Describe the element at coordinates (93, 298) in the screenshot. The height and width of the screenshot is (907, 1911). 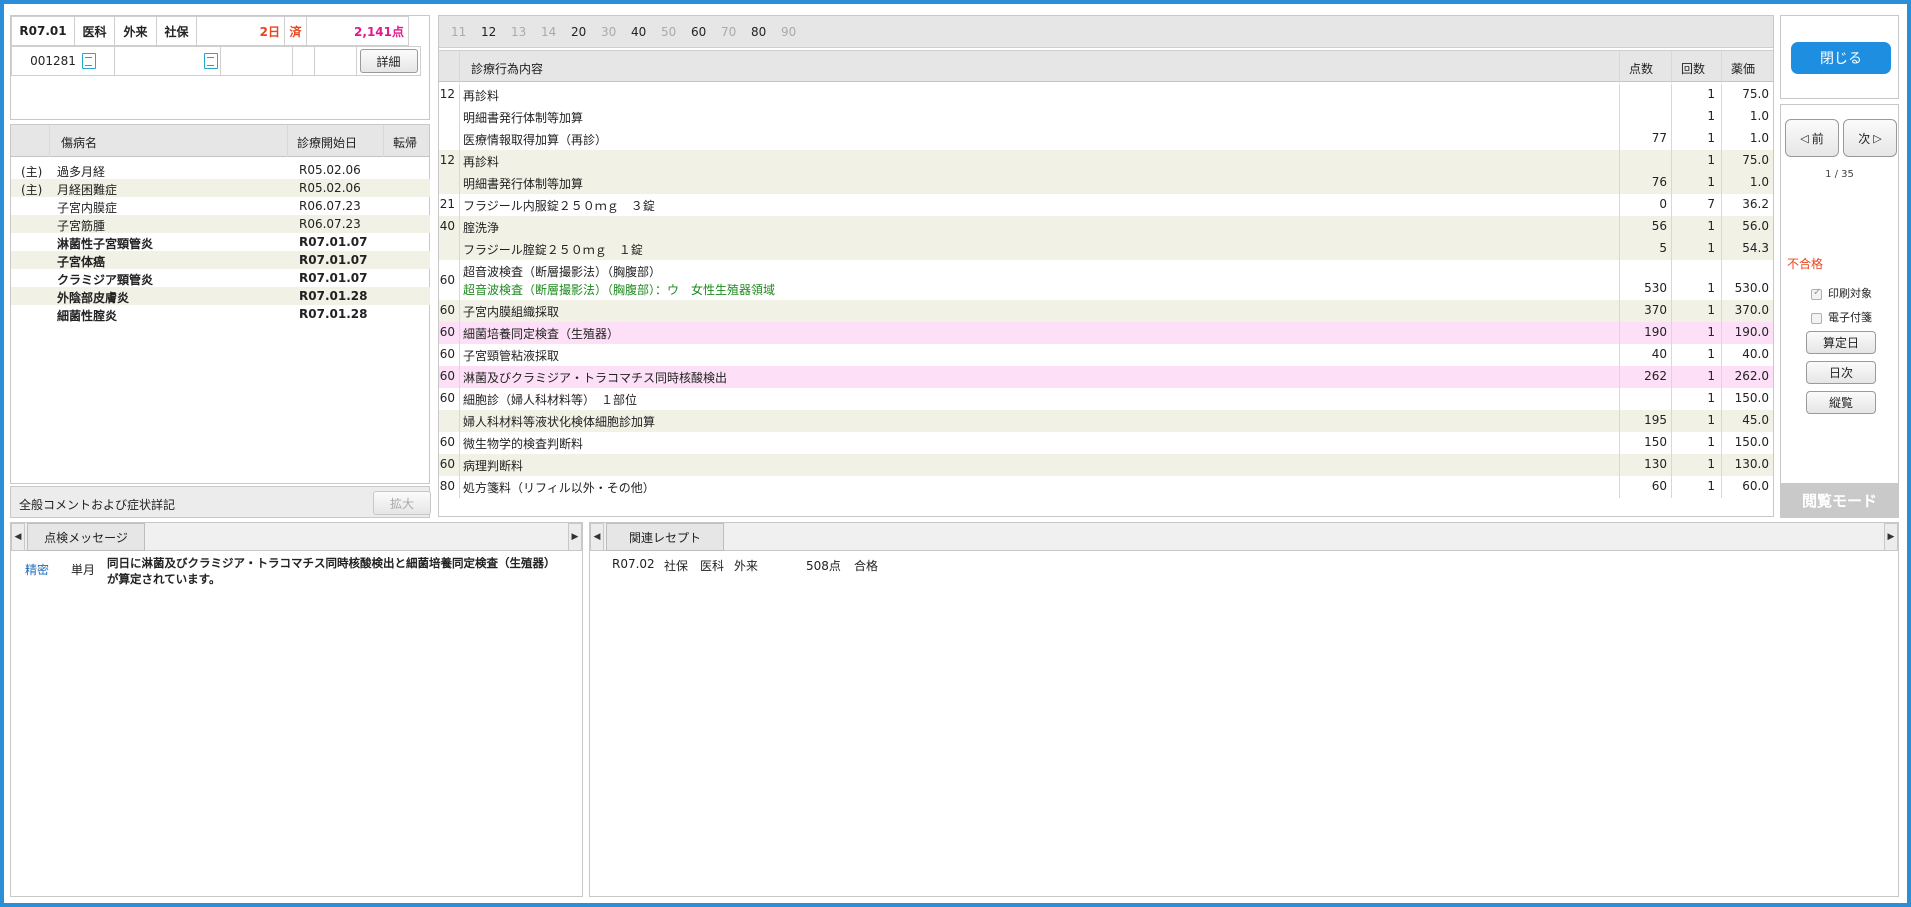
I see `disease-name: 外陰部皮膚炎` at that location.